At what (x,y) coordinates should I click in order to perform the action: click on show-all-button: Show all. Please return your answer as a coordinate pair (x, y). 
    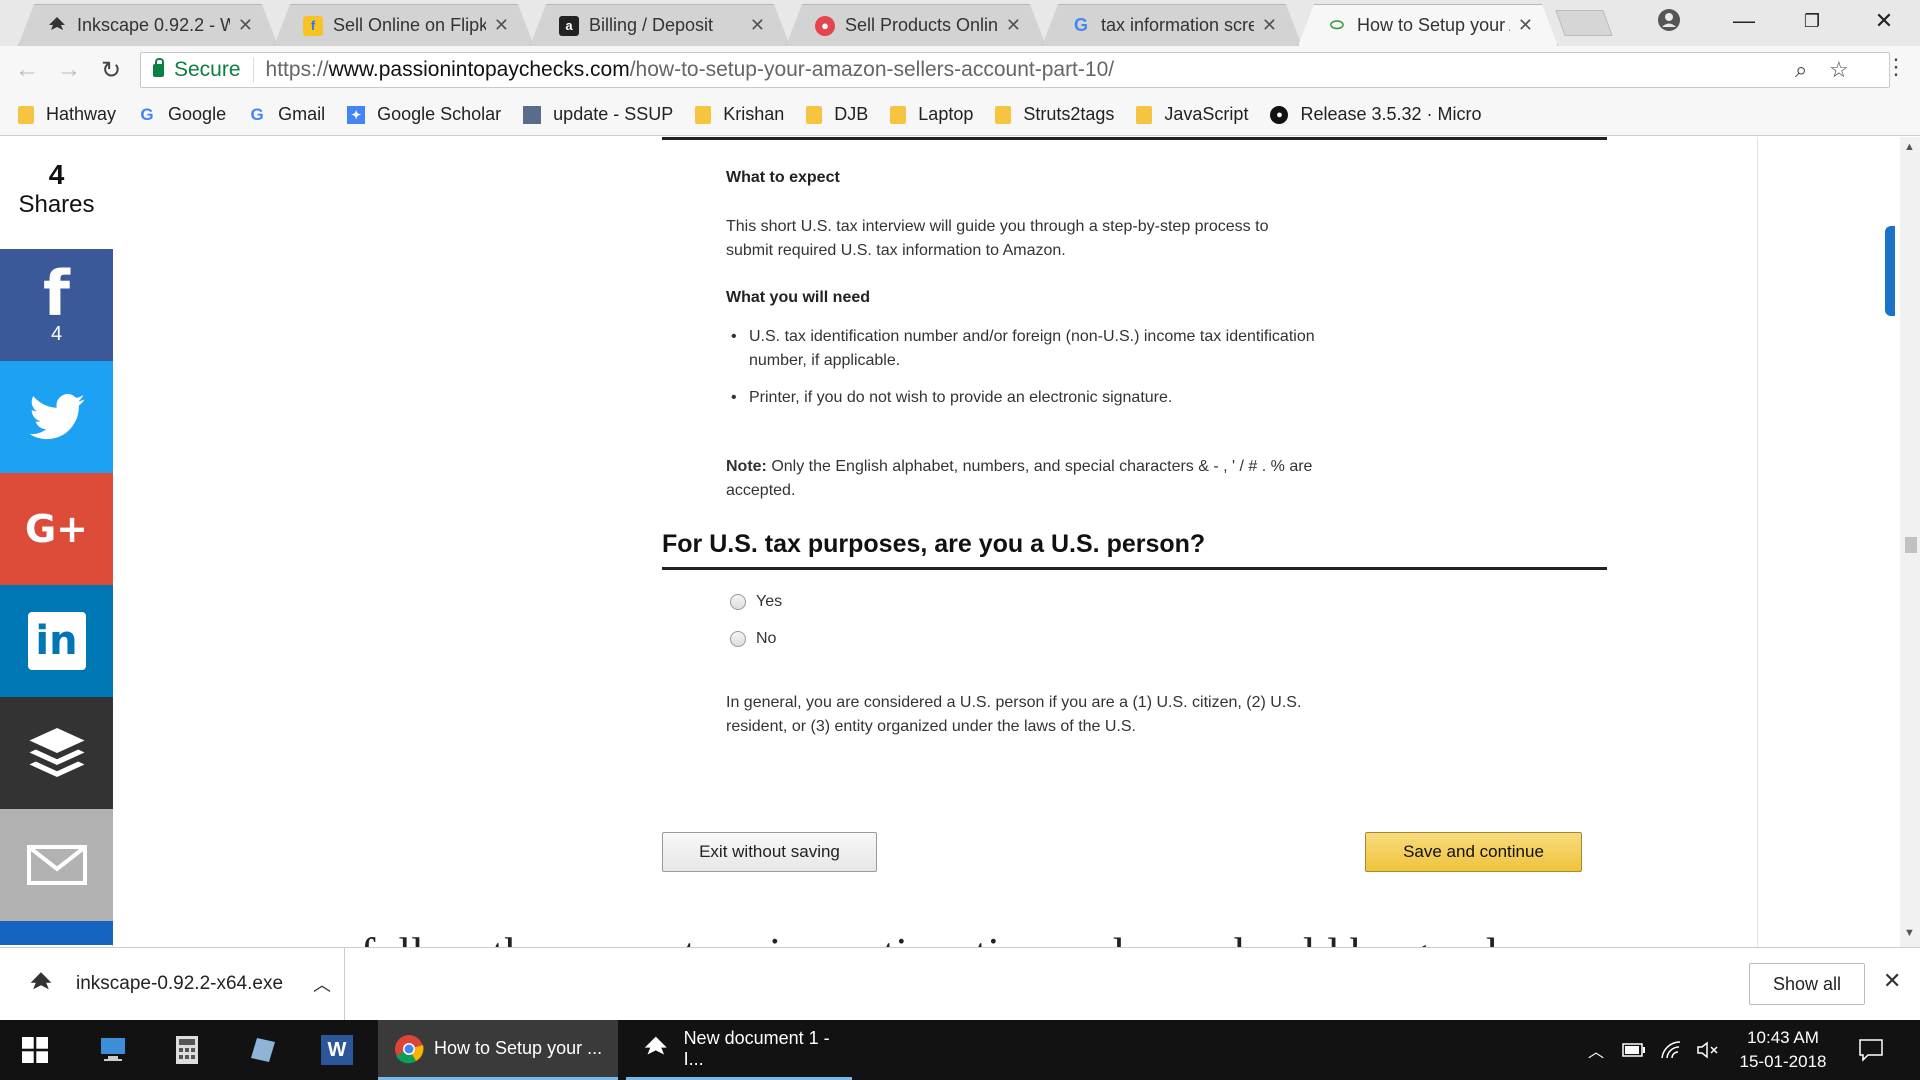
    Looking at the image, I should click on (1807, 984).